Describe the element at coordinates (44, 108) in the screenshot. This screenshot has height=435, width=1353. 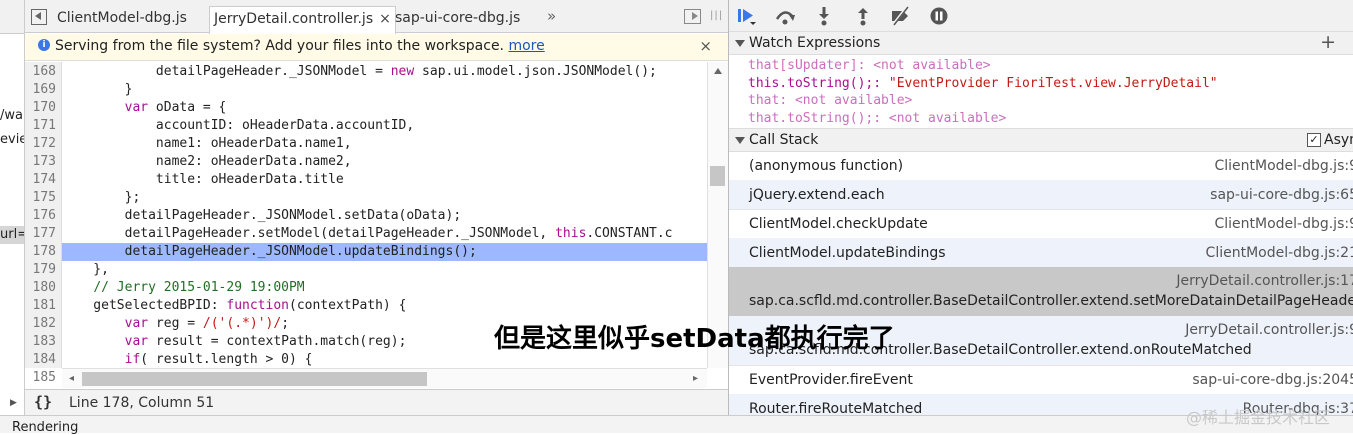
I see `line-number: 170` at that location.